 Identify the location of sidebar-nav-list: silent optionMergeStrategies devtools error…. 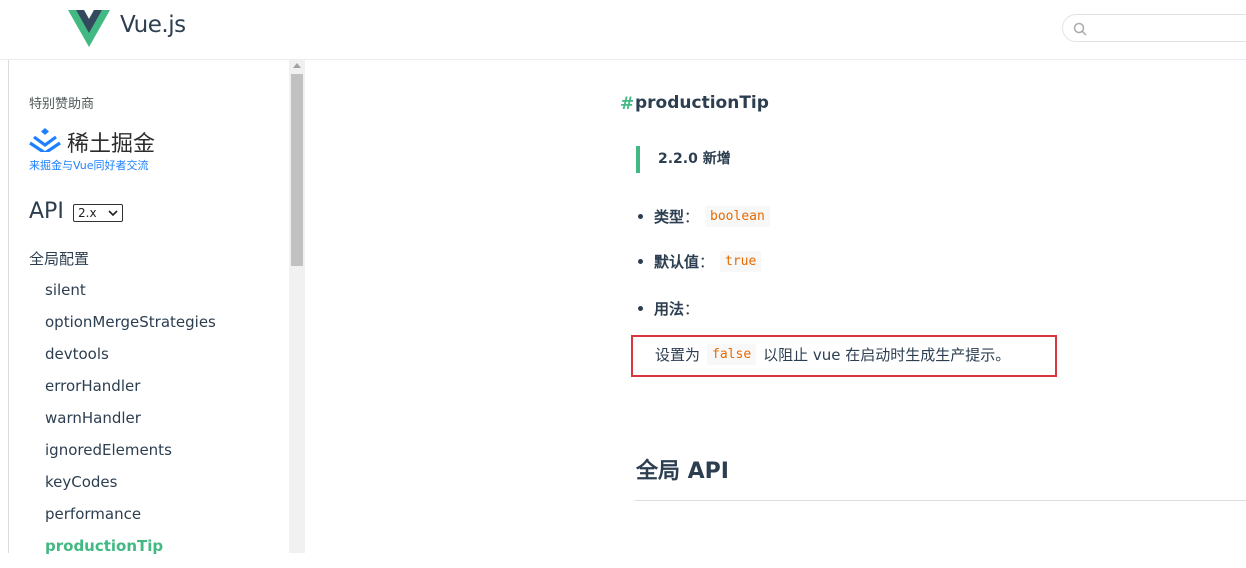
(130, 424).